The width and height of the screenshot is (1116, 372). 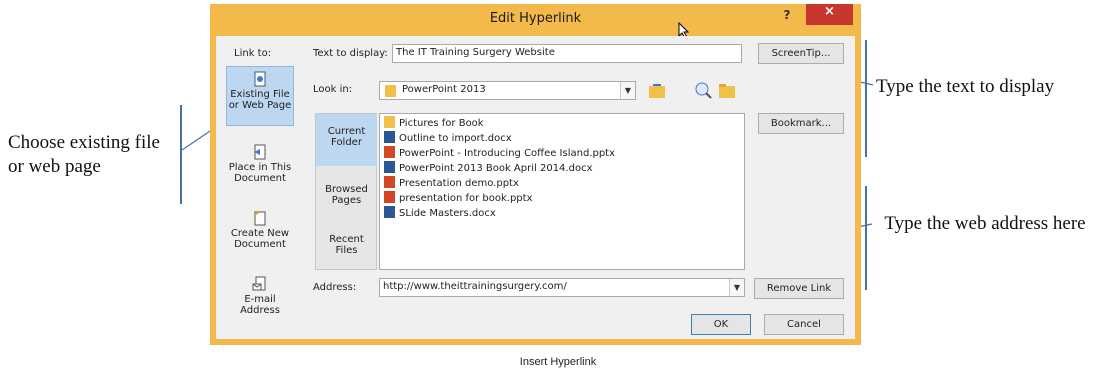 What do you see at coordinates (721, 324) in the screenshot?
I see `ok-button: OK` at bounding box center [721, 324].